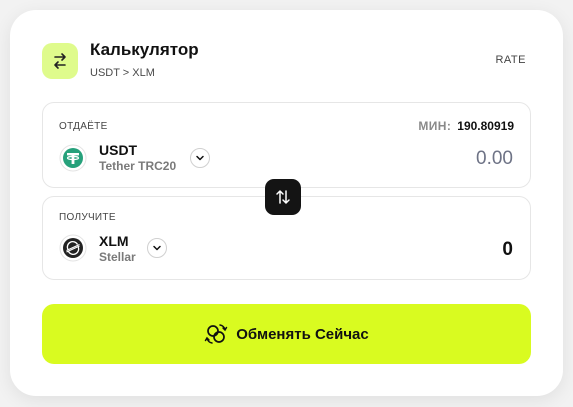 Image resolution: width=573 pixels, height=407 pixels. What do you see at coordinates (510, 60) in the screenshot?
I see `rate-link: RATE` at bounding box center [510, 60].